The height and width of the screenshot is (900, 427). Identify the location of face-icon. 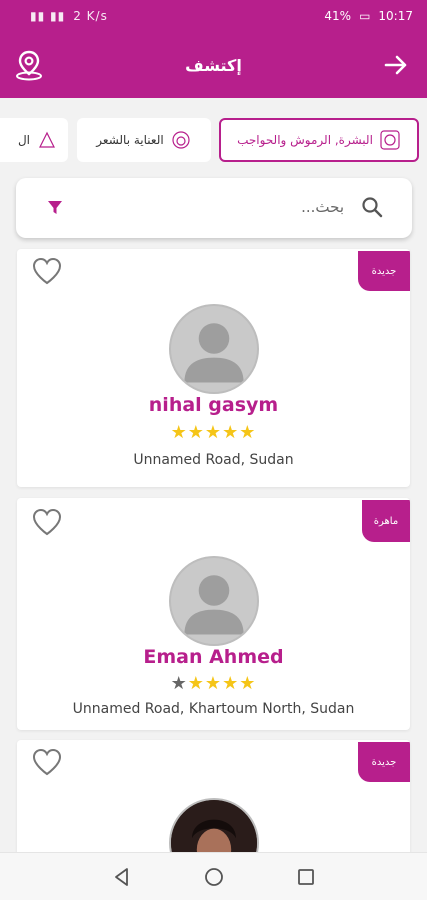
(390, 140).